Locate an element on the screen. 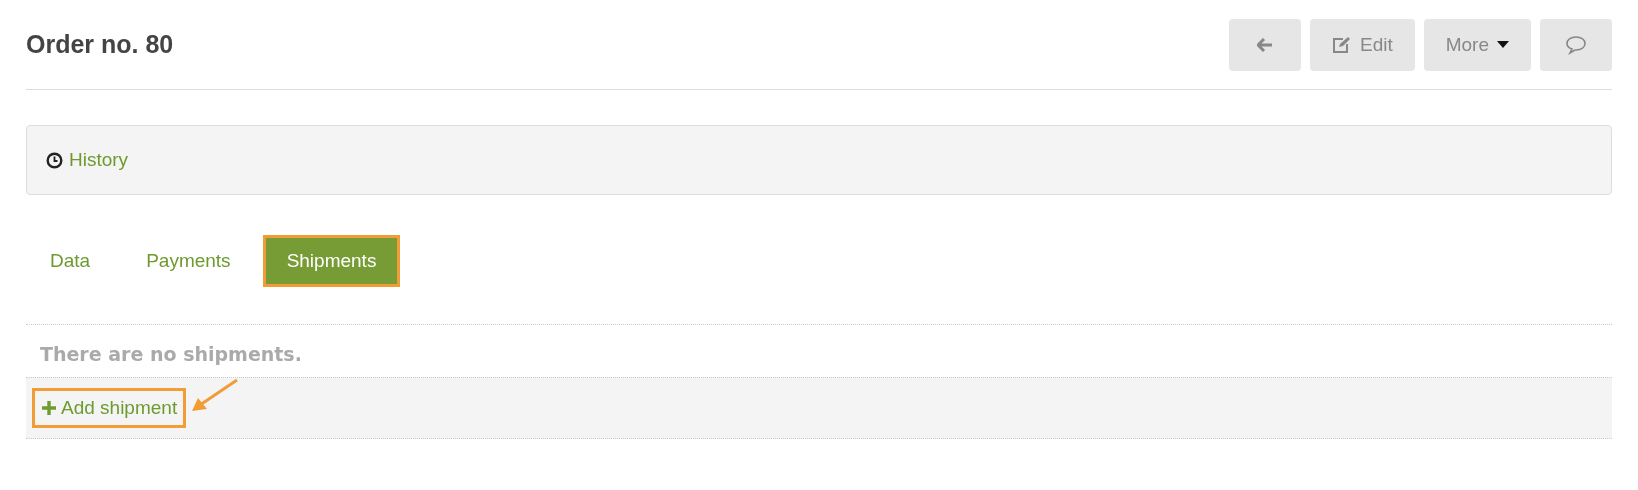  plus-icon is located at coordinates (49, 408).